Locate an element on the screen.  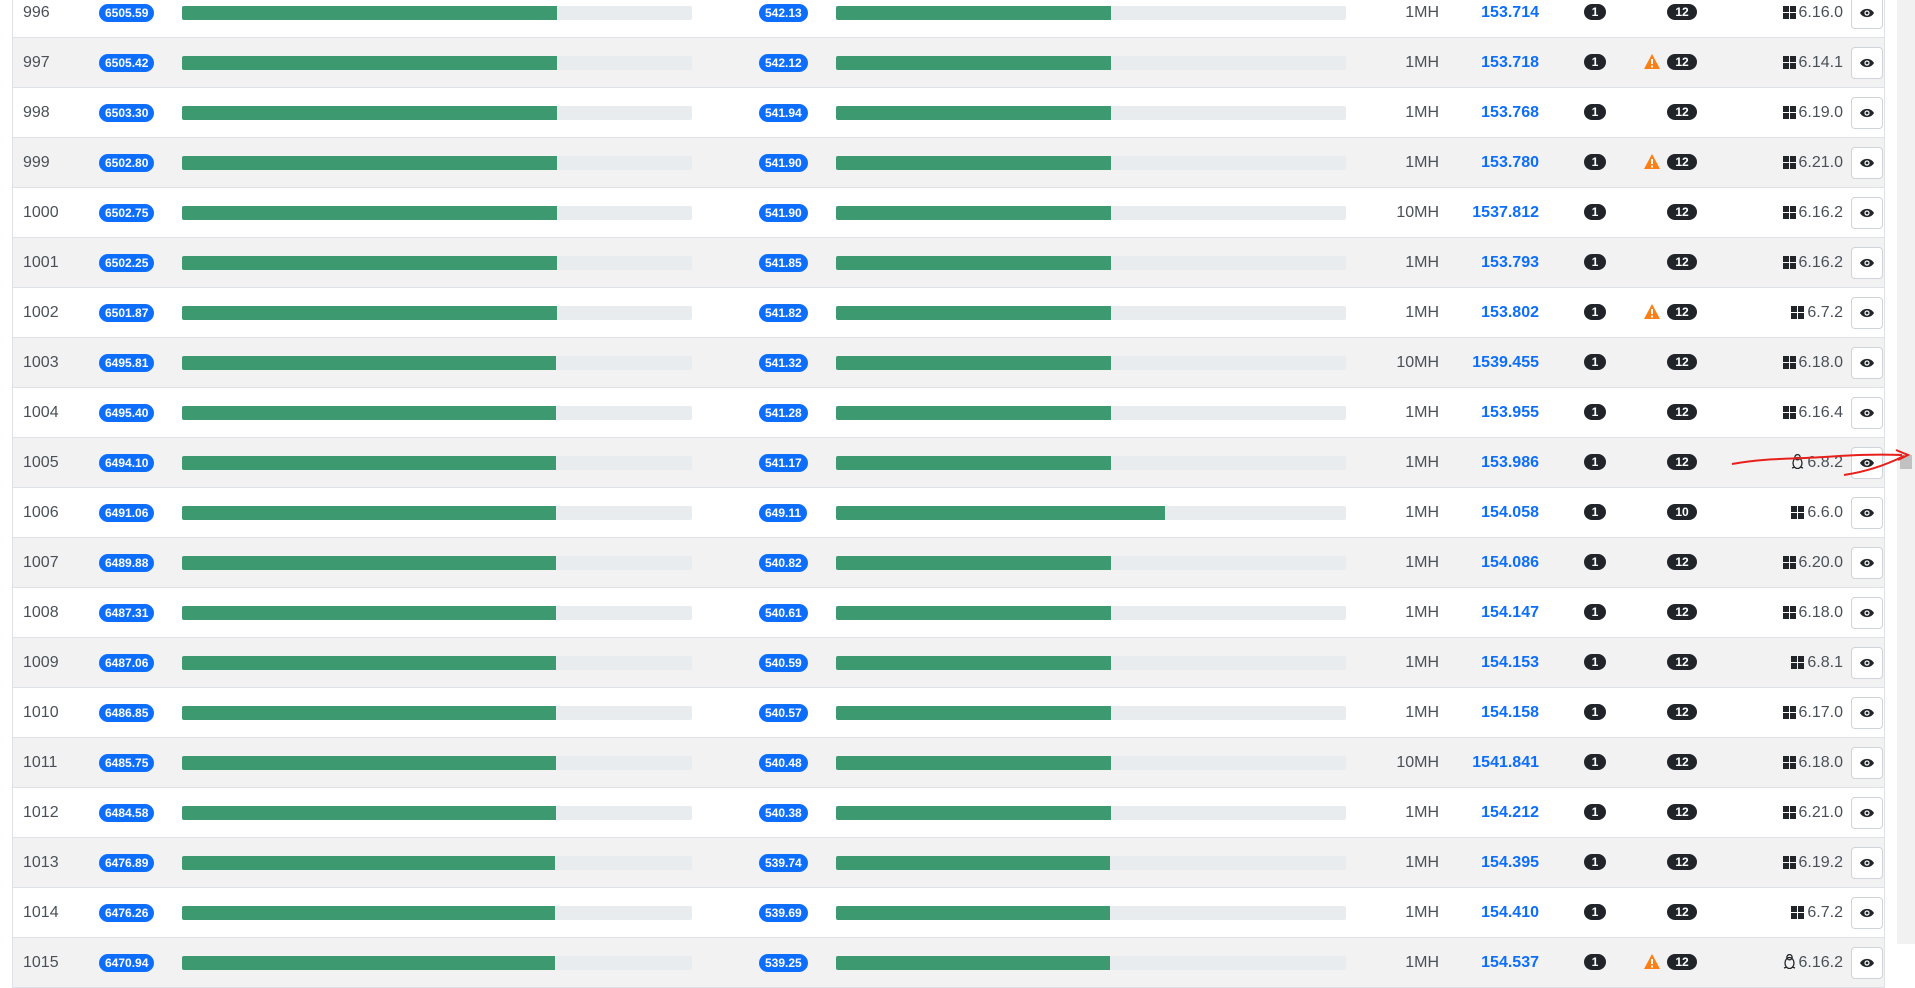
score-bar is located at coordinates (437, 163).